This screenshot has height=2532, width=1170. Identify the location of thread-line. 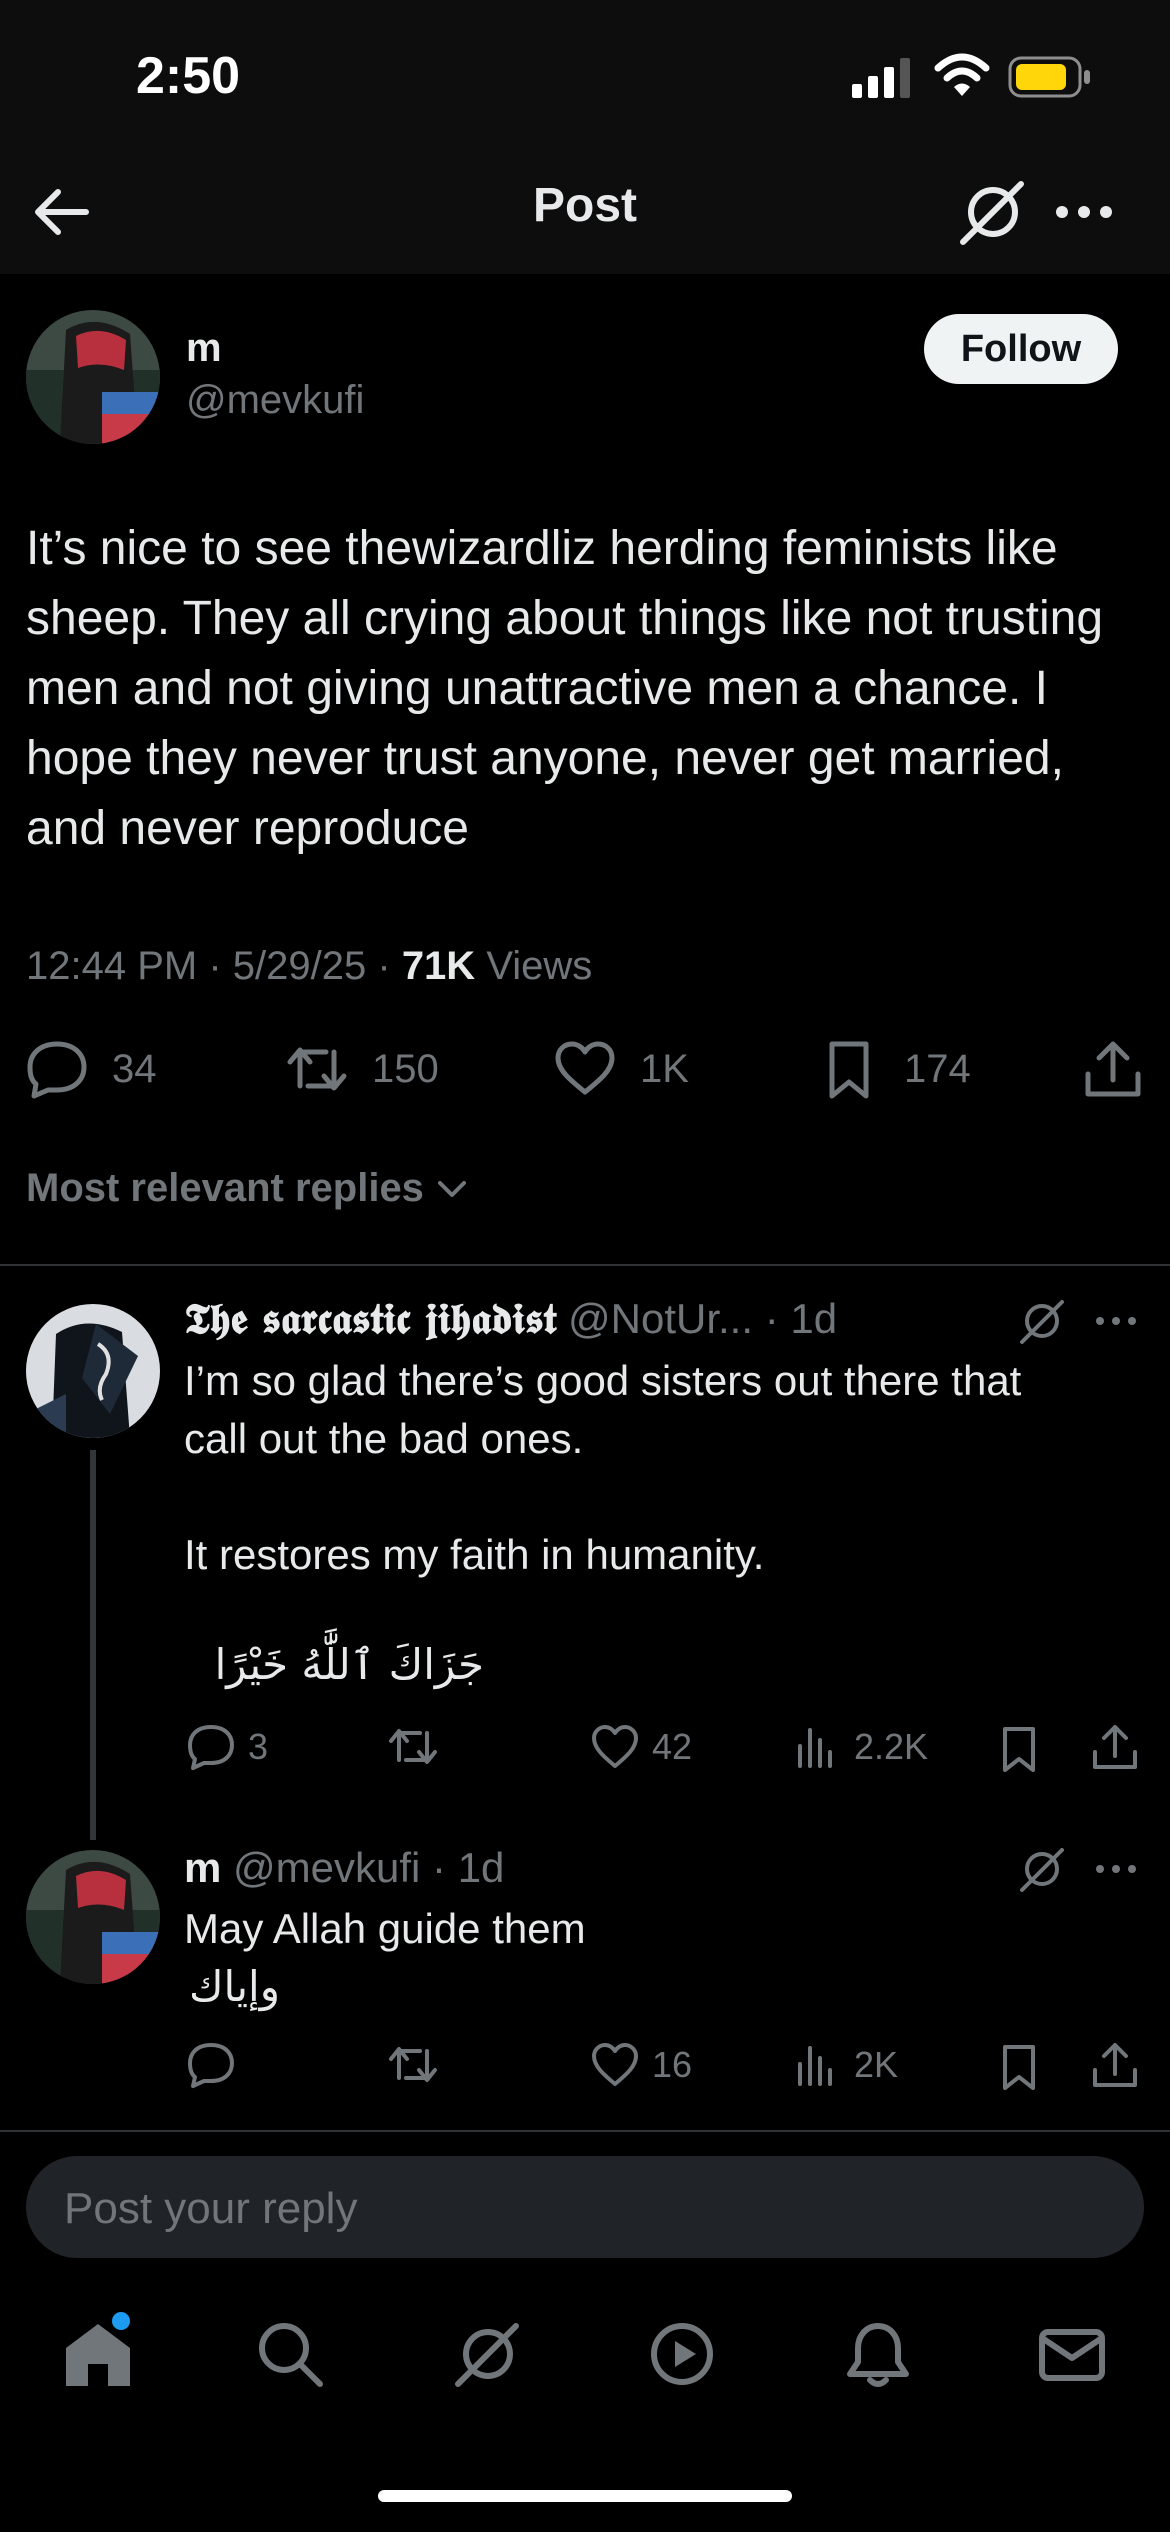
(93, 1645).